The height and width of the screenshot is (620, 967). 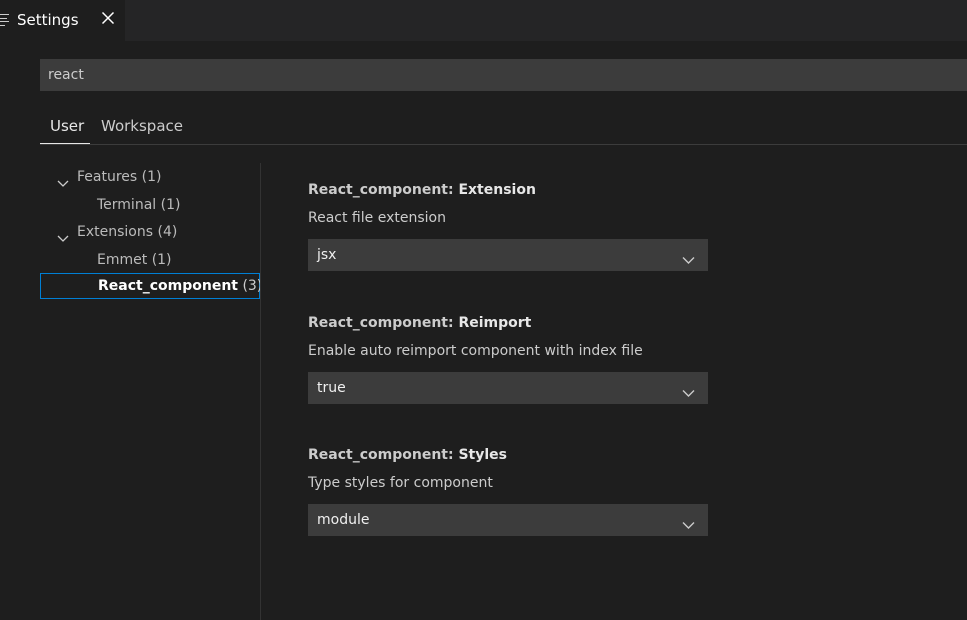 What do you see at coordinates (150, 260) in the screenshot?
I see `toc-item-emmet: Emmet (1)` at bounding box center [150, 260].